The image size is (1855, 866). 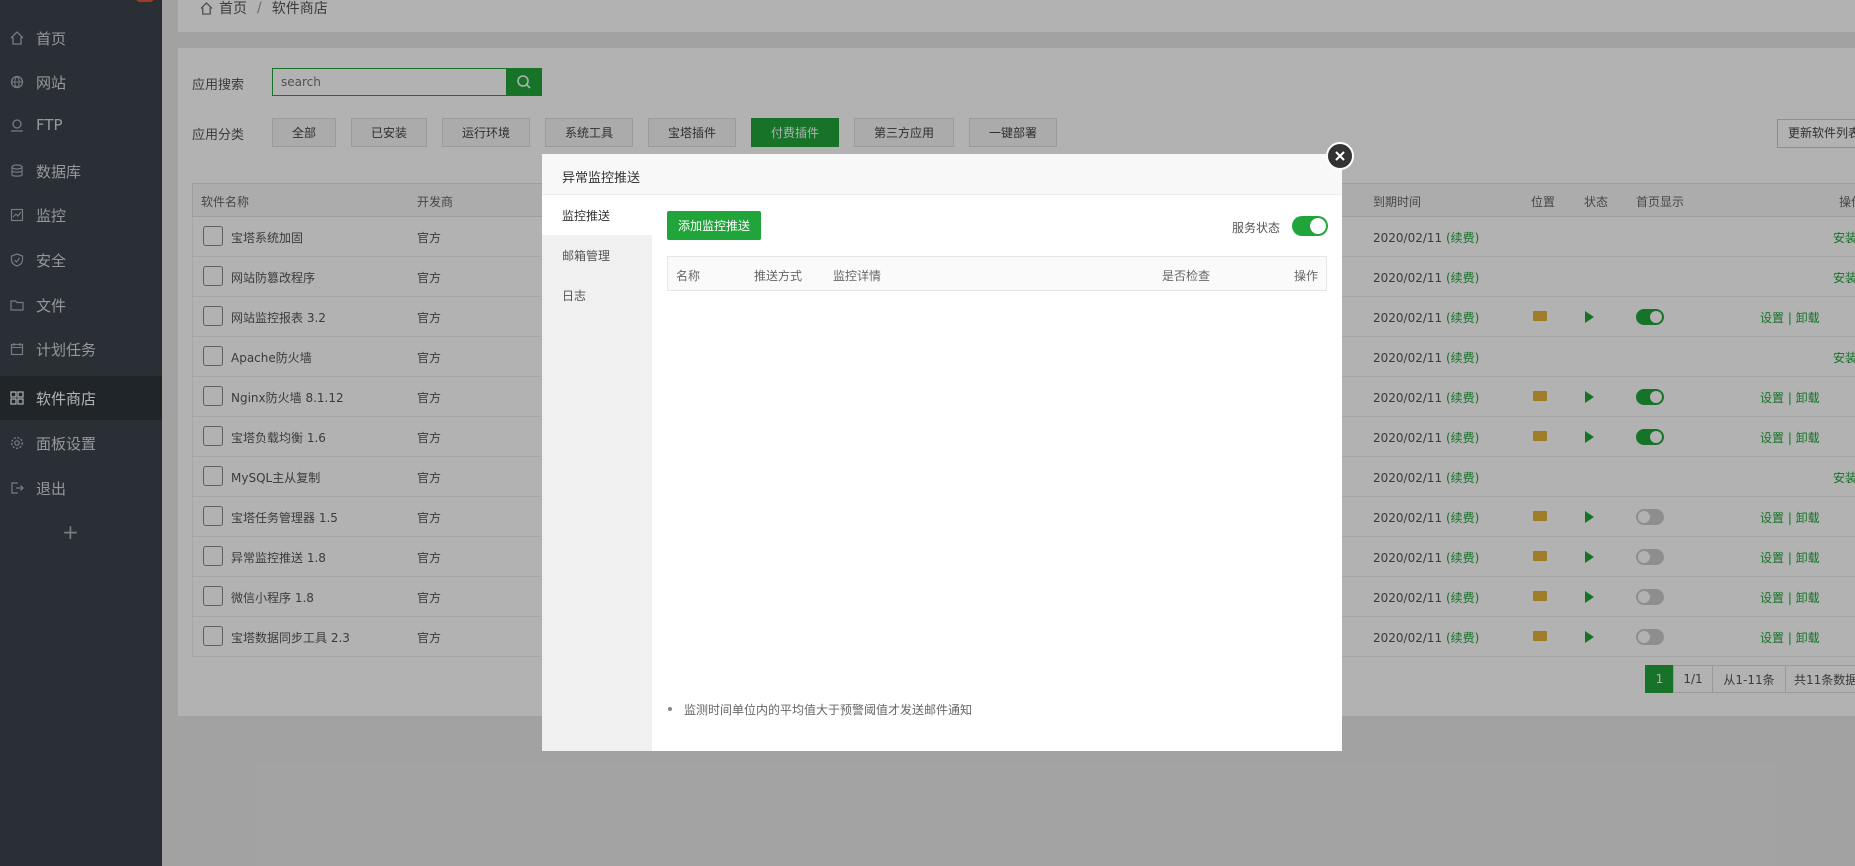 What do you see at coordinates (857, 276) in the screenshot?
I see `col-monitor-detail: 监控详情` at bounding box center [857, 276].